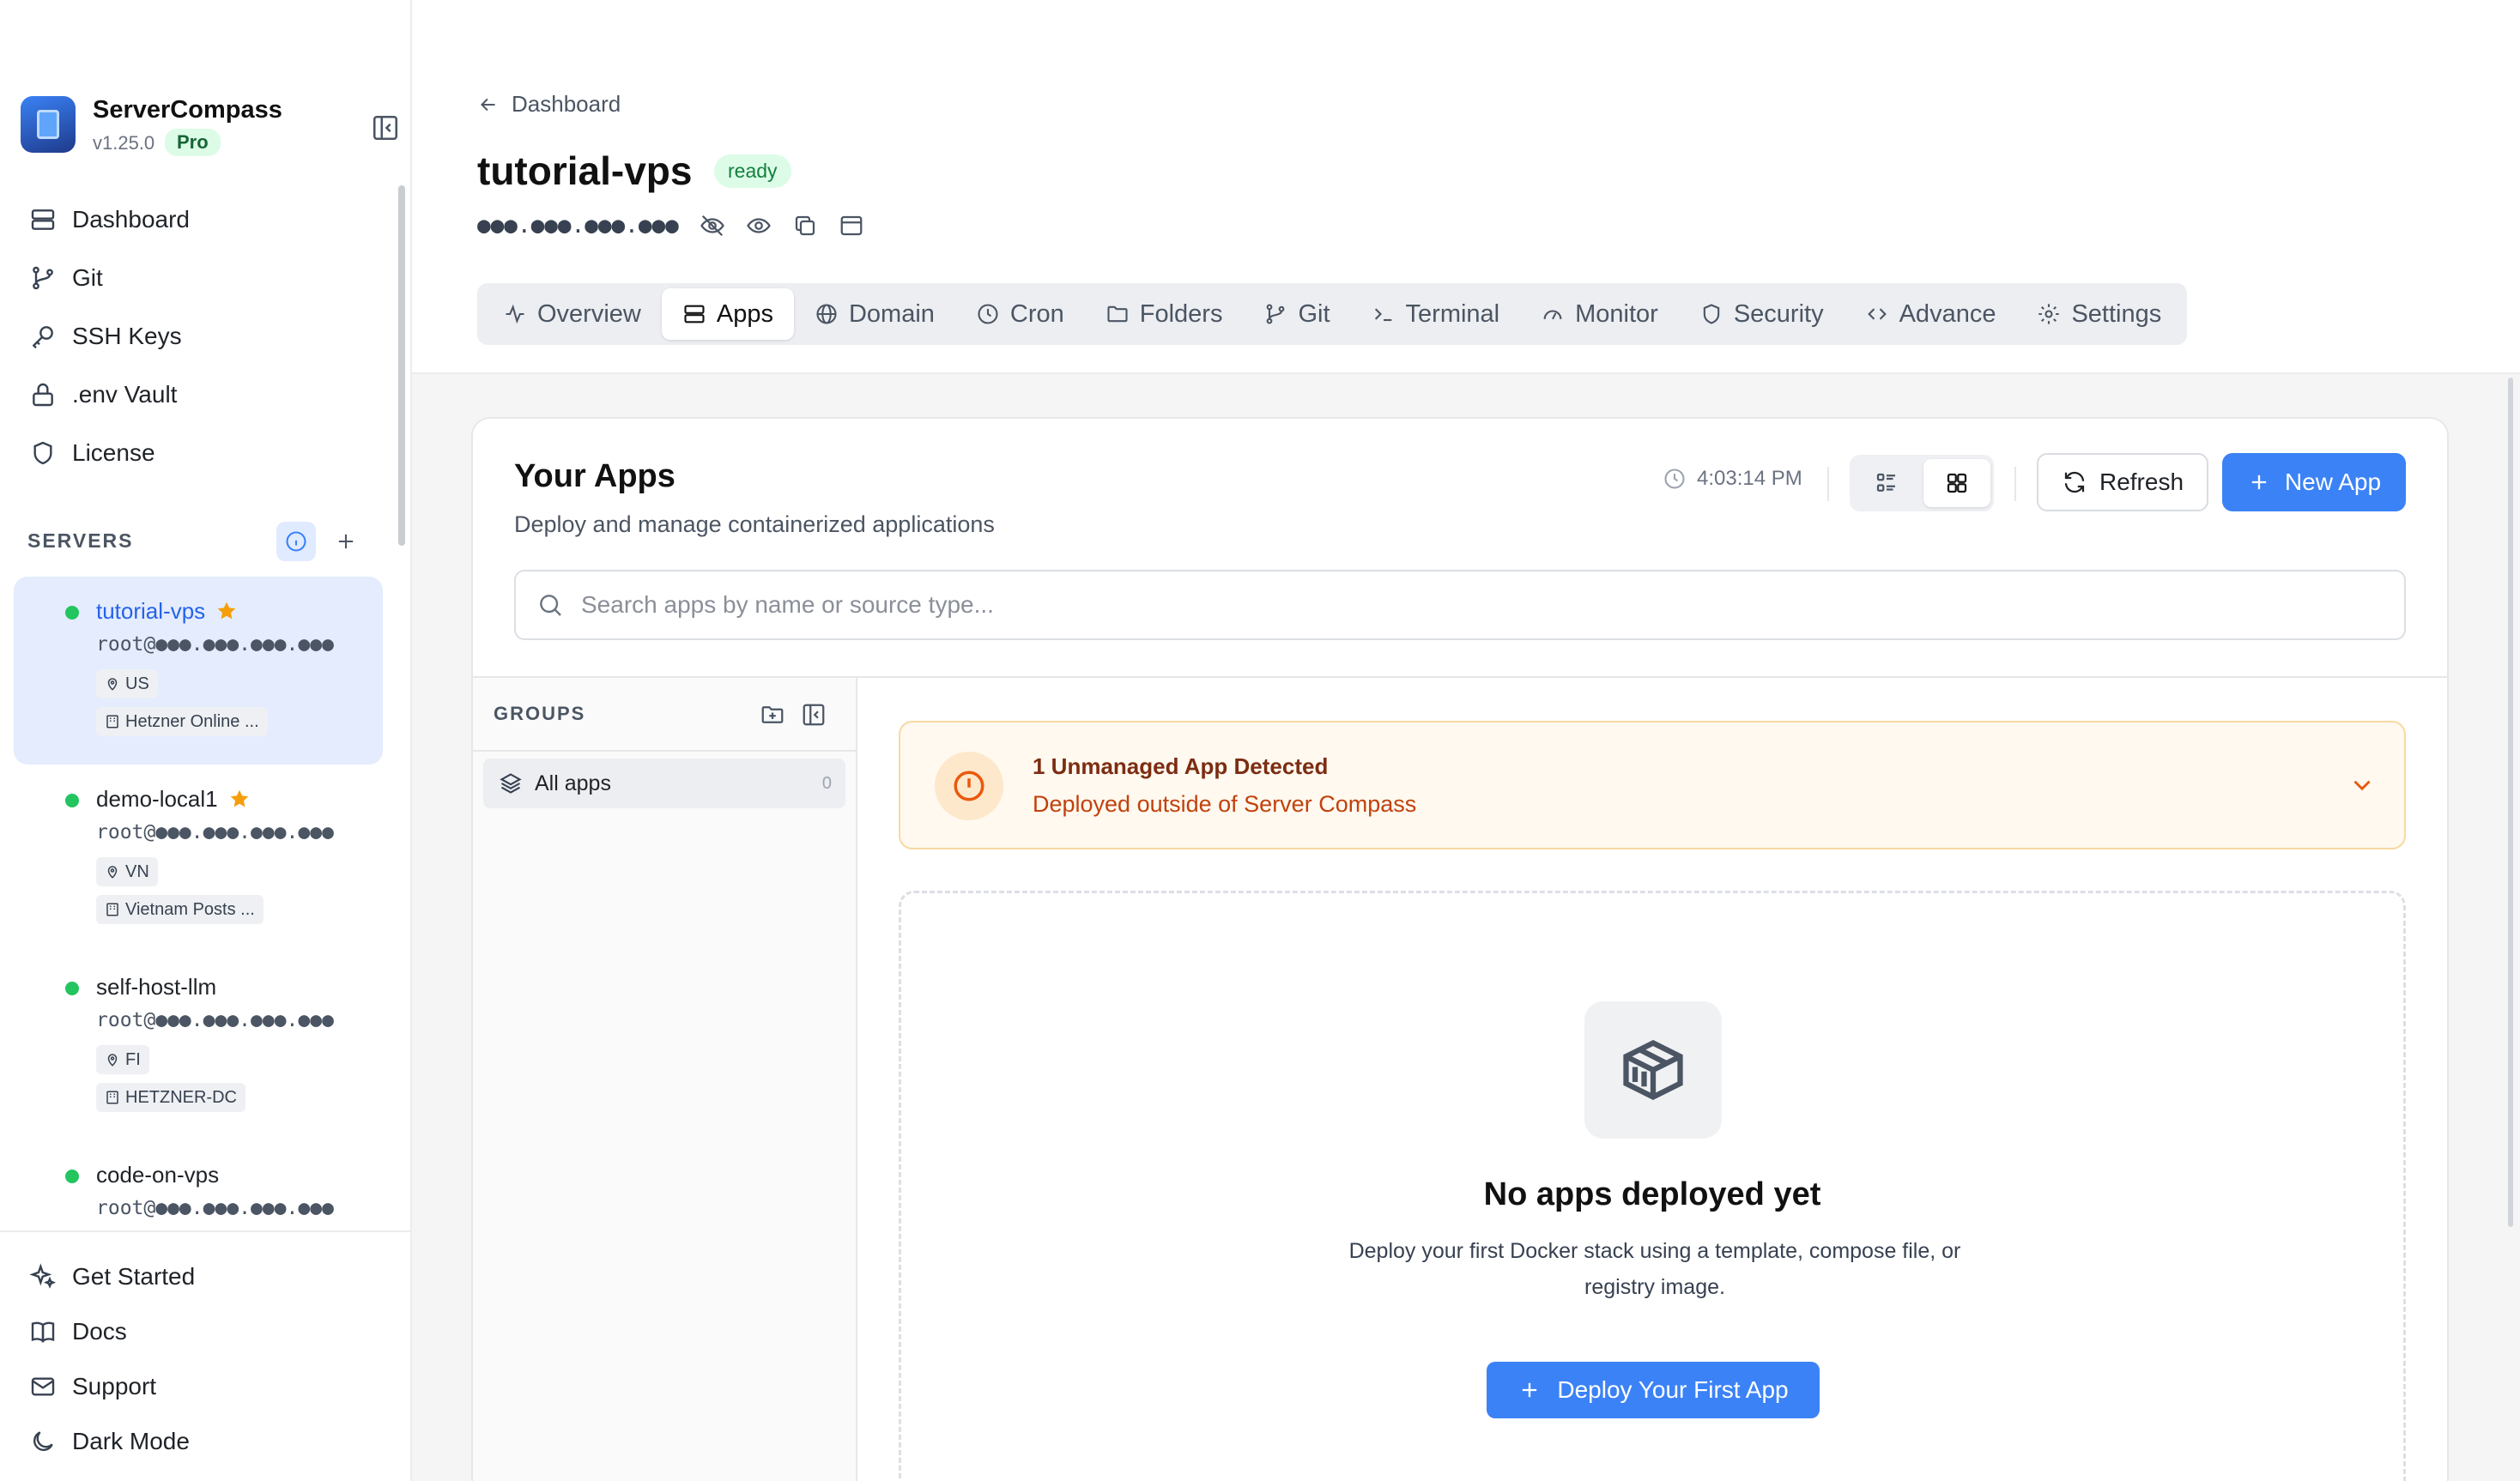 The image size is (2520, 1481). I want to click on bottom-nav: Get Started Docs Support Dark Mode, so click(205, 1355).